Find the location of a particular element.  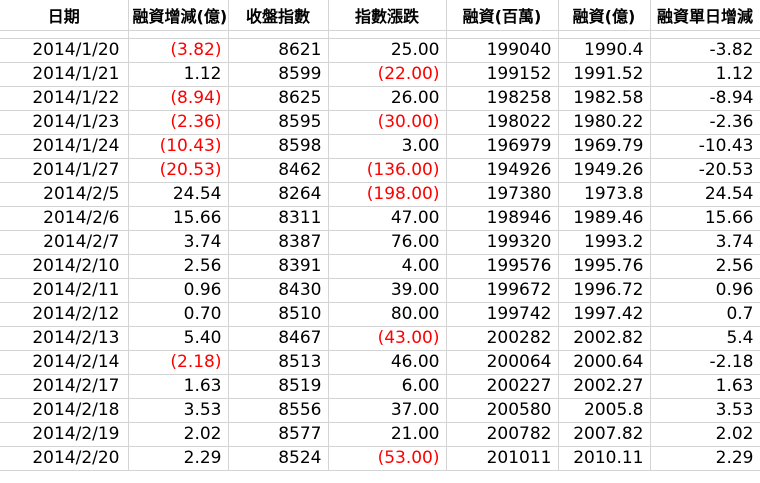

cell-margin-yi: 2002.82 is located at coordinates (604, 338).